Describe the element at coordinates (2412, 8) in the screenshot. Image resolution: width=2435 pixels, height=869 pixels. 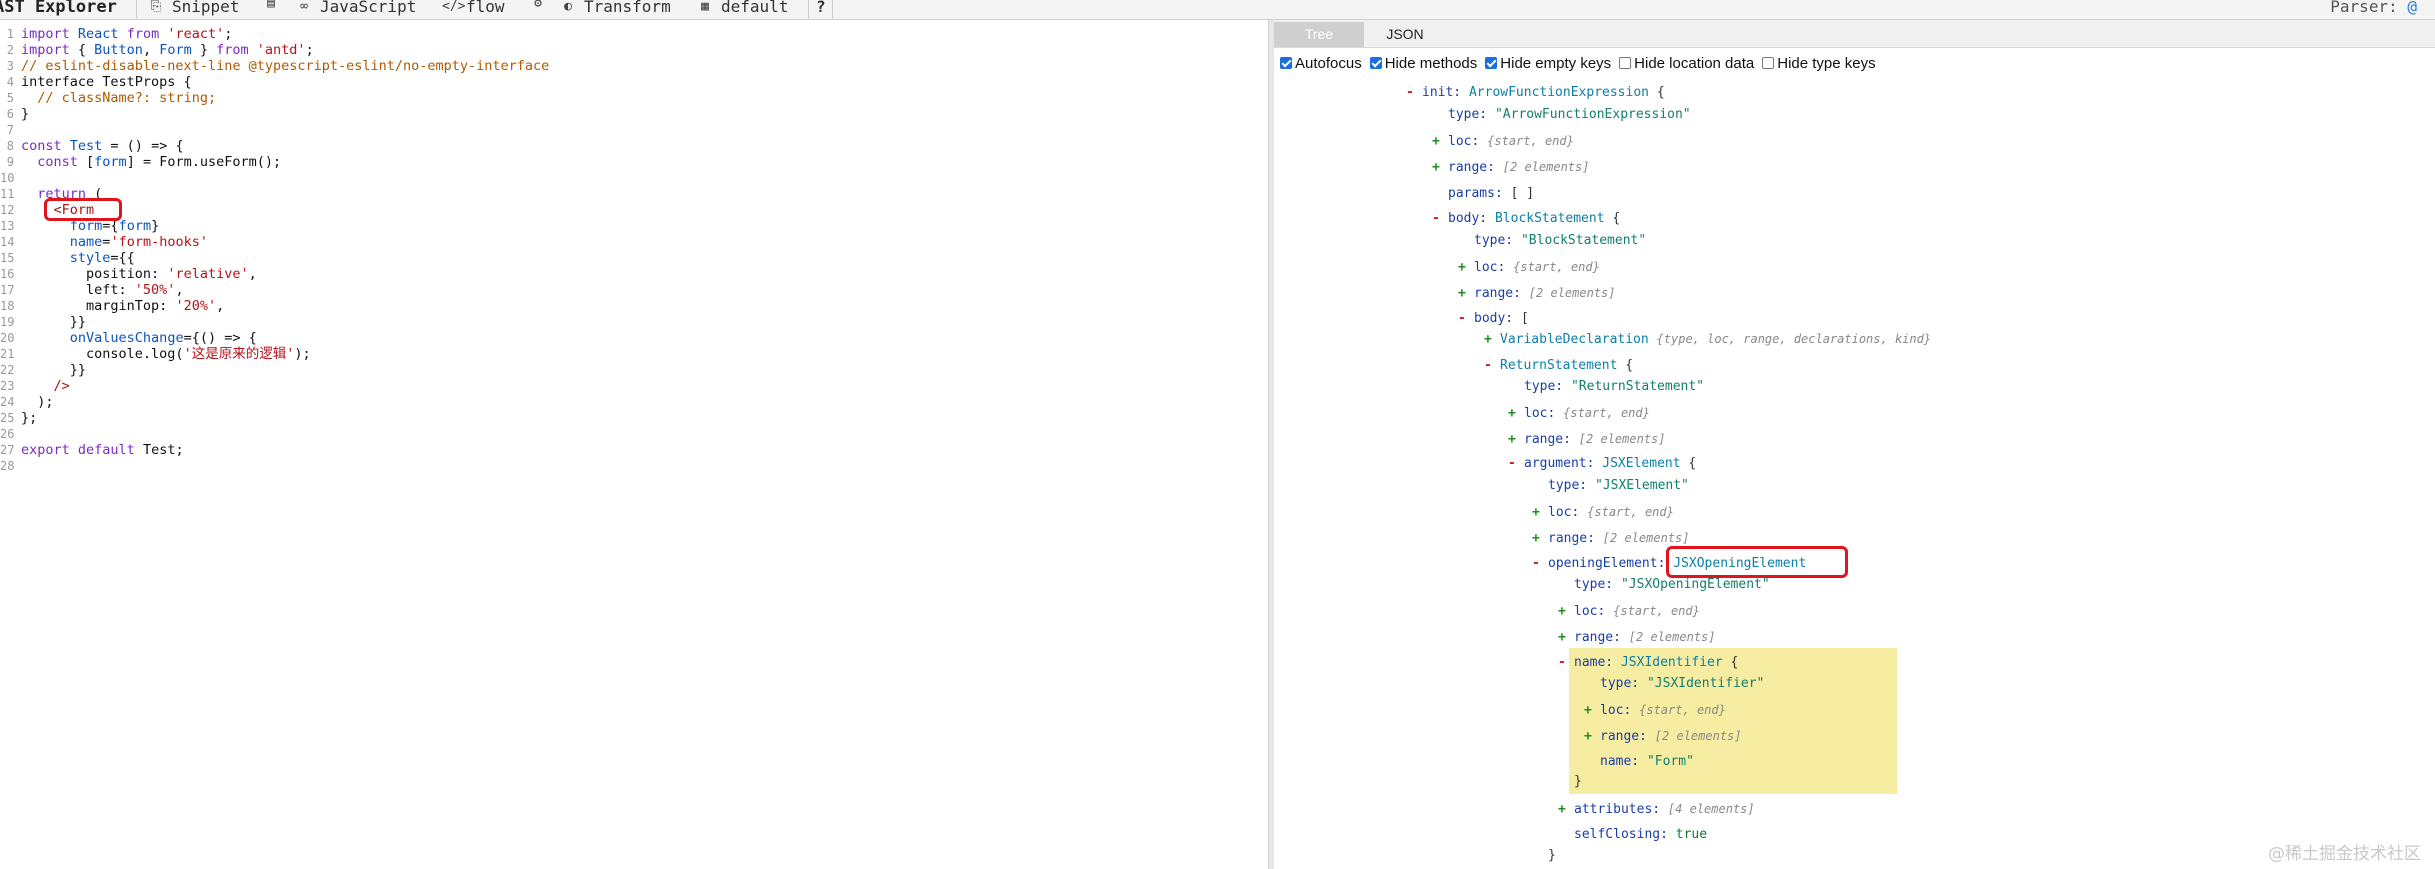
I see `parser-info-link: @` at that location.